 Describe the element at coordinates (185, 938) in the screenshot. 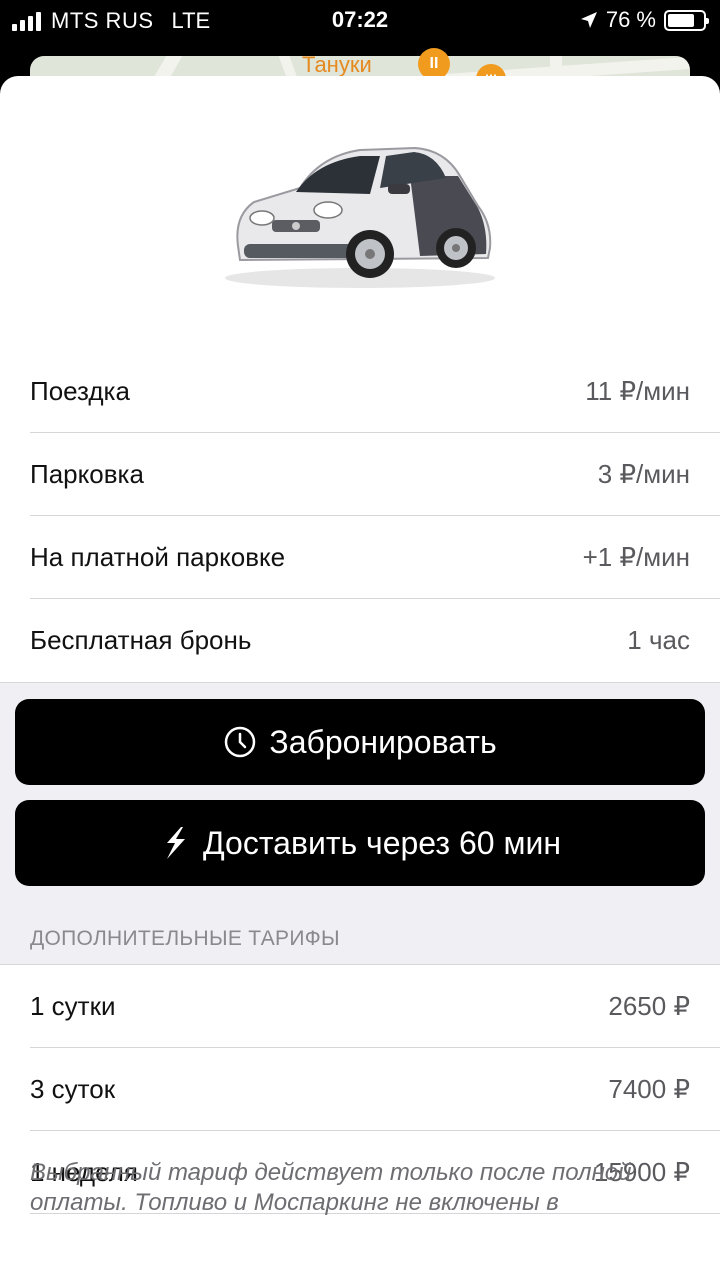

I see `section-header: ДОПОЛНИТЕЛЬНЫЕ ТАРИФЫ` at that location.